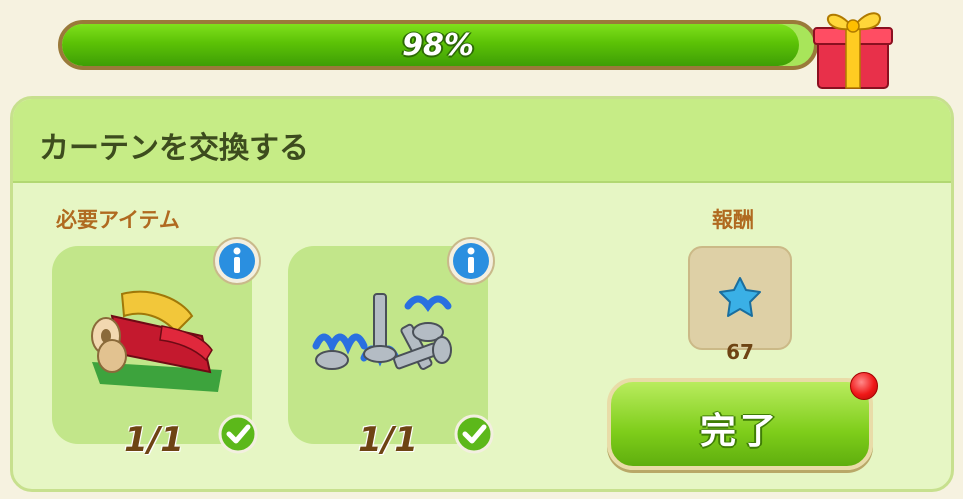  I want to click on notification-dot, so click(864, 386).